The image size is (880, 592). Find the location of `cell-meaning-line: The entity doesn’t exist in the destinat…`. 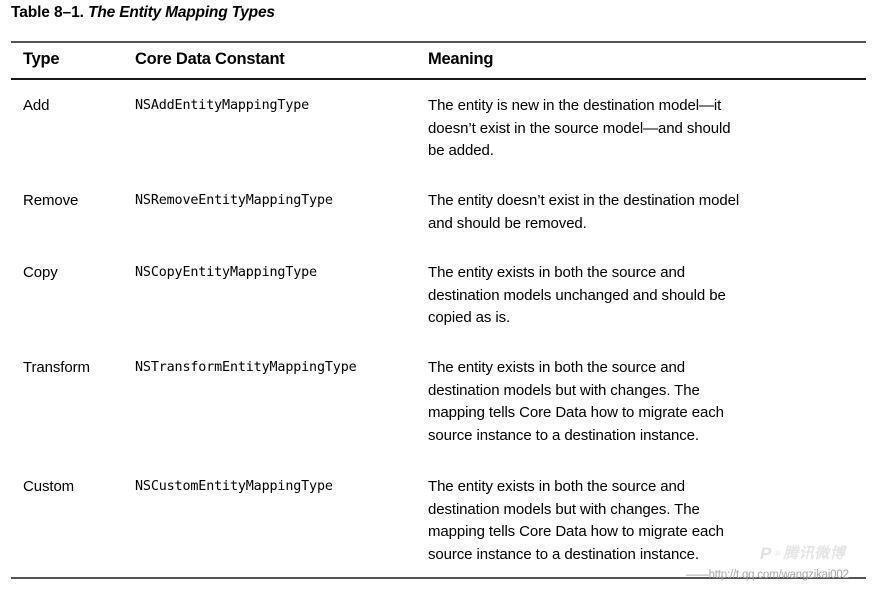

cell-meaning-line: The entity doesn’t exist in the destinat… is located at coordinates (584, 200).